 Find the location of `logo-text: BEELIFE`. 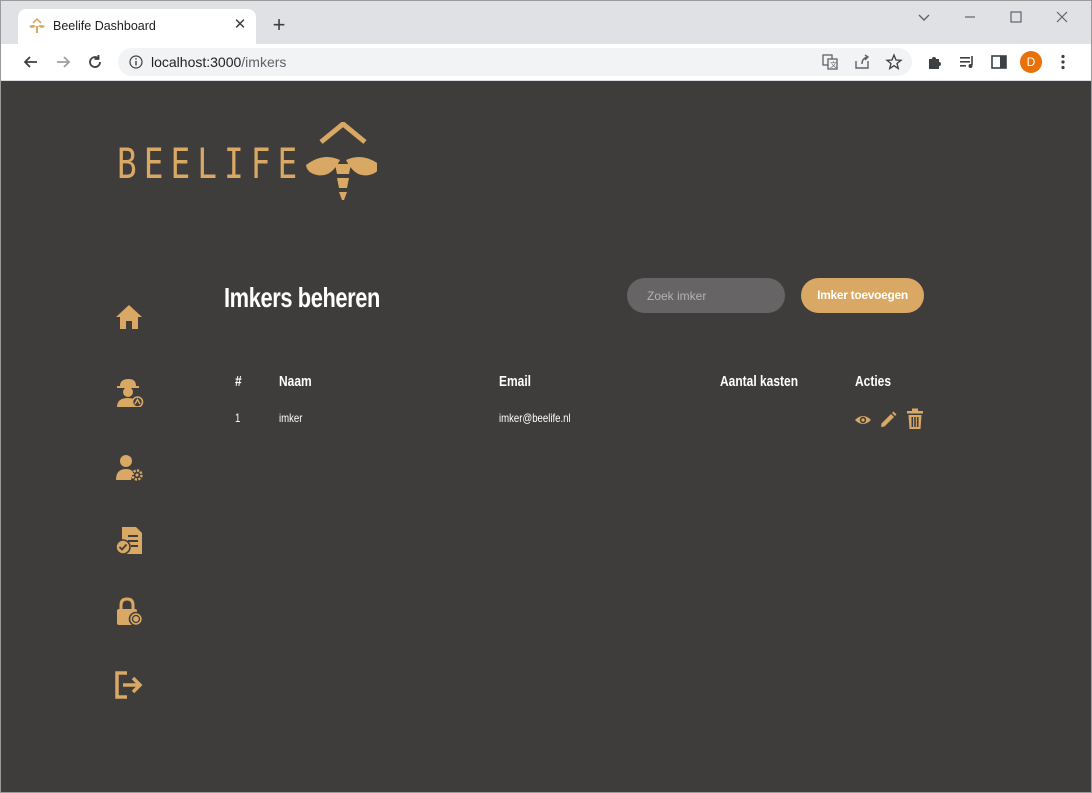

logo-text: BEELIFE is located at coordinates (211, 163).